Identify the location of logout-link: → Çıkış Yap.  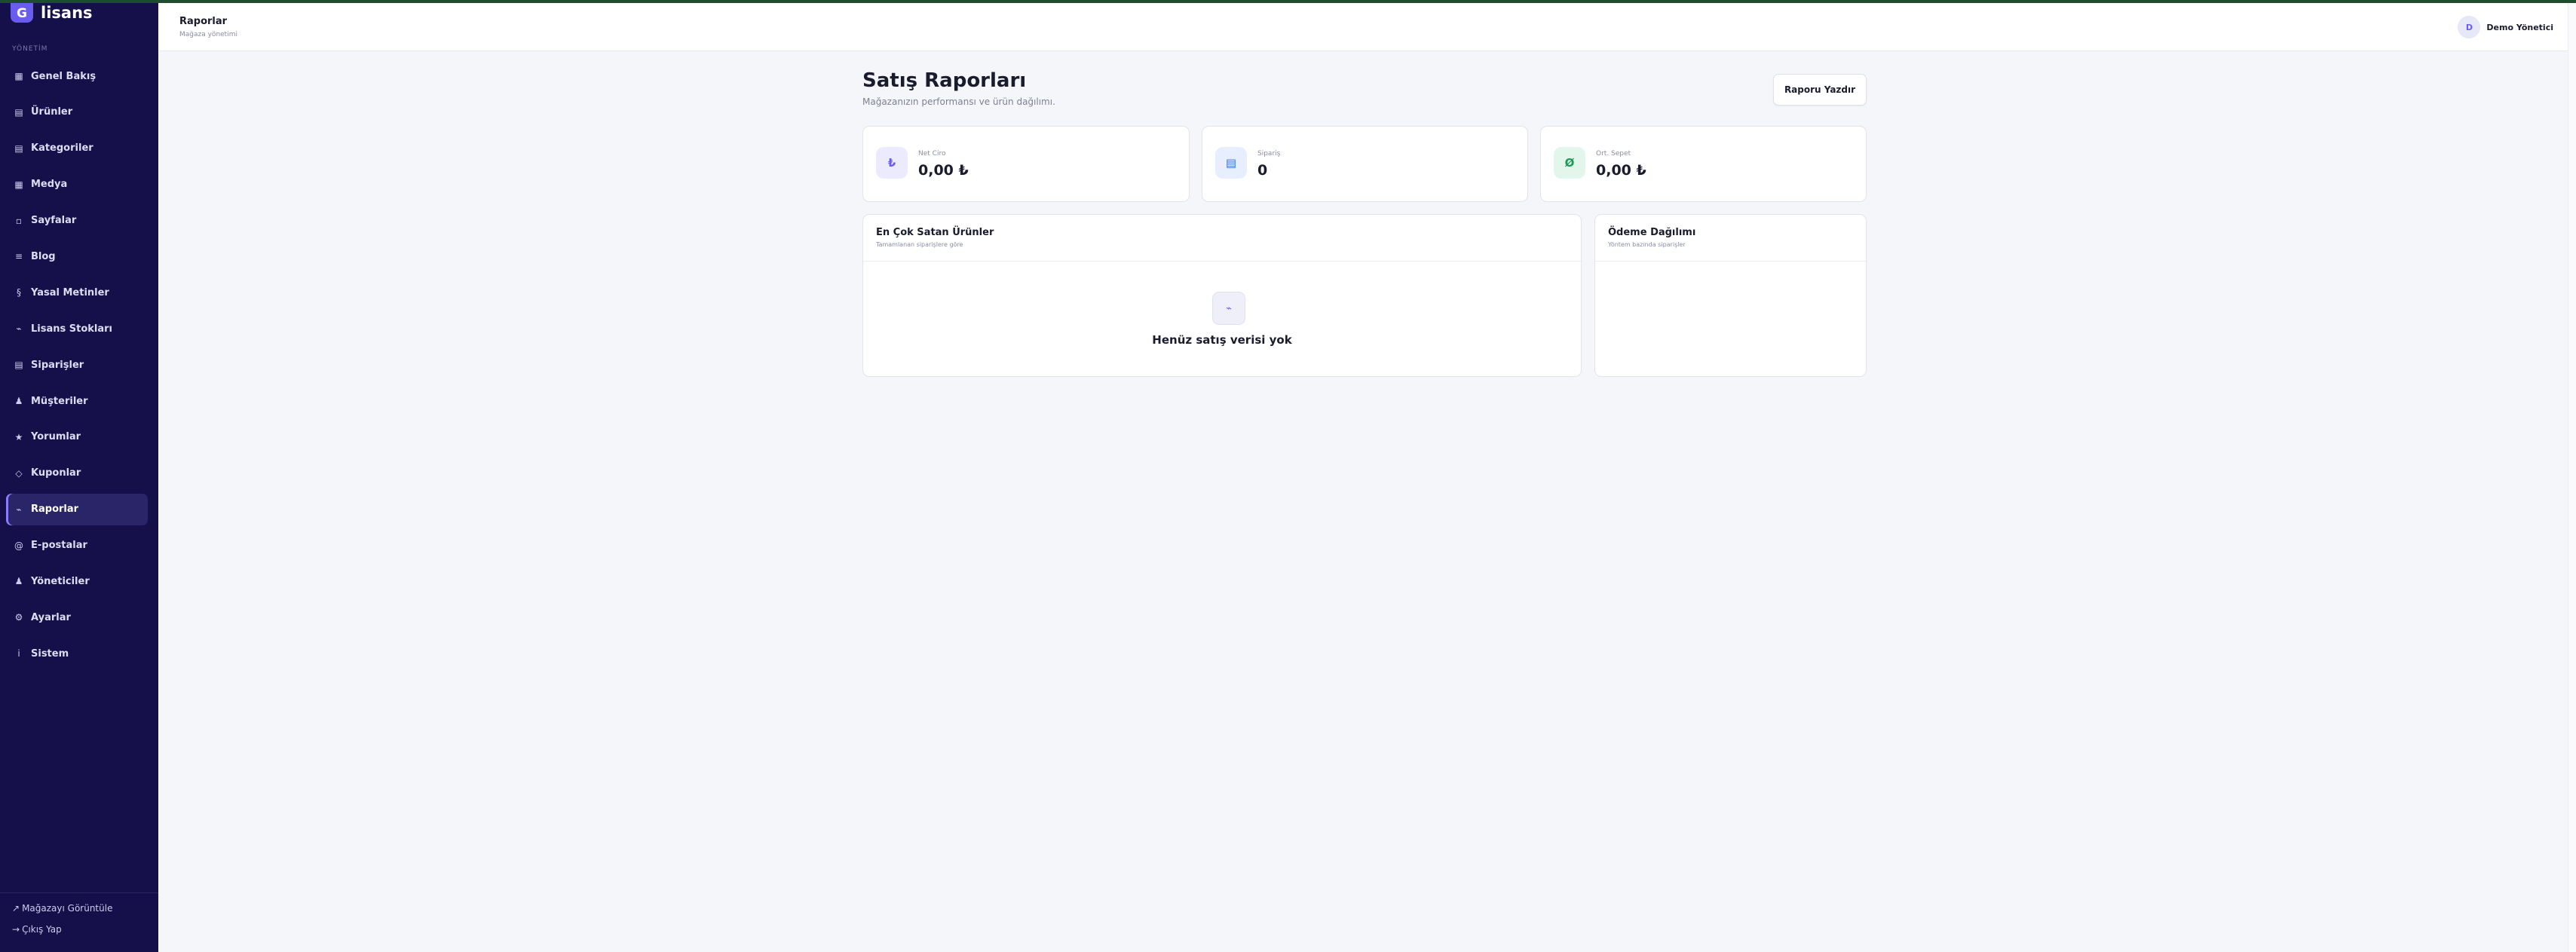
(79, 933).